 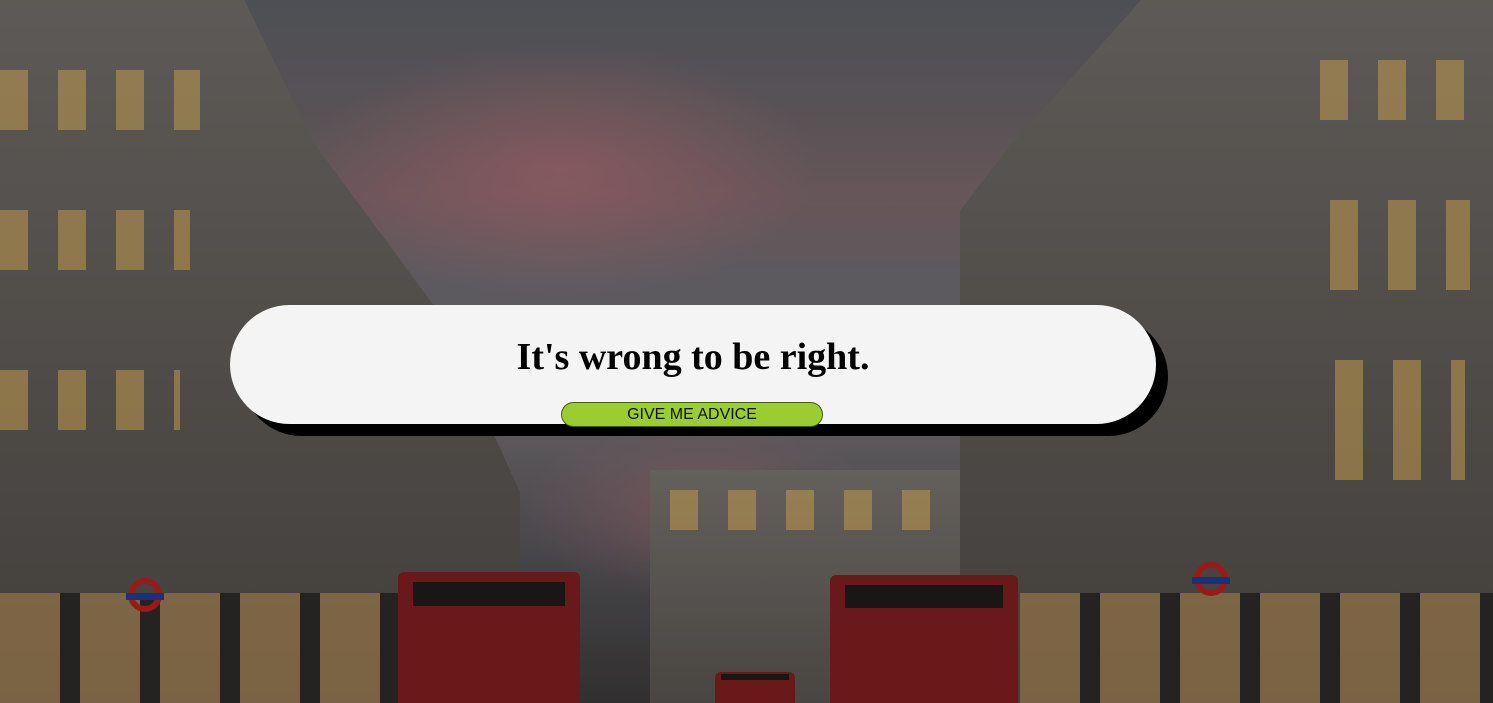 What do you see at coordinates (693, 357) in the screenshot?
I see `advice-text: It's wrong to be right.` at bounding box center [693, 357].